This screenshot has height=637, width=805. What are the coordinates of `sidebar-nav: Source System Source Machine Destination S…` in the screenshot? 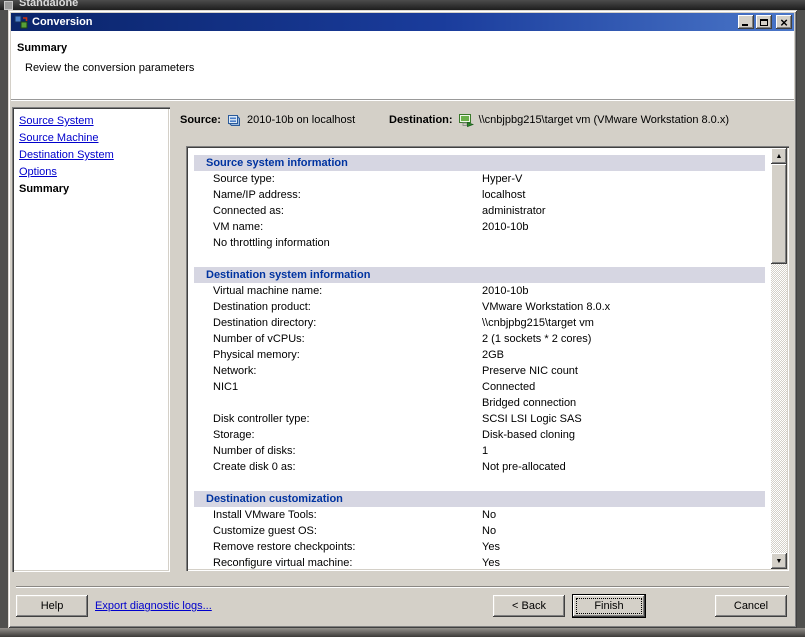 It's located at (91, 339).